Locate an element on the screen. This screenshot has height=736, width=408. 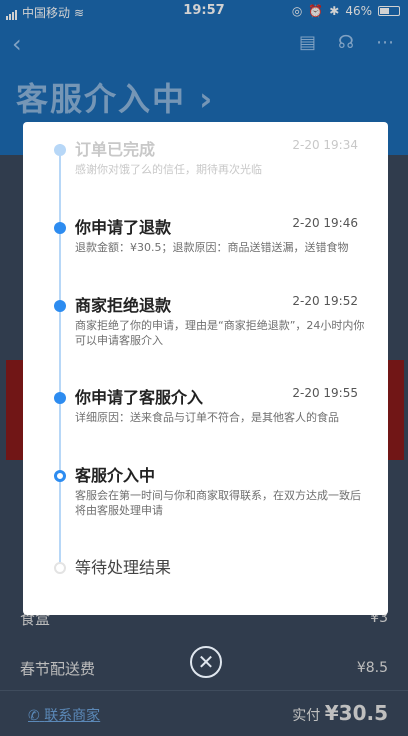
step-title: 等待处理结果 is located at coordinates (123, 567).